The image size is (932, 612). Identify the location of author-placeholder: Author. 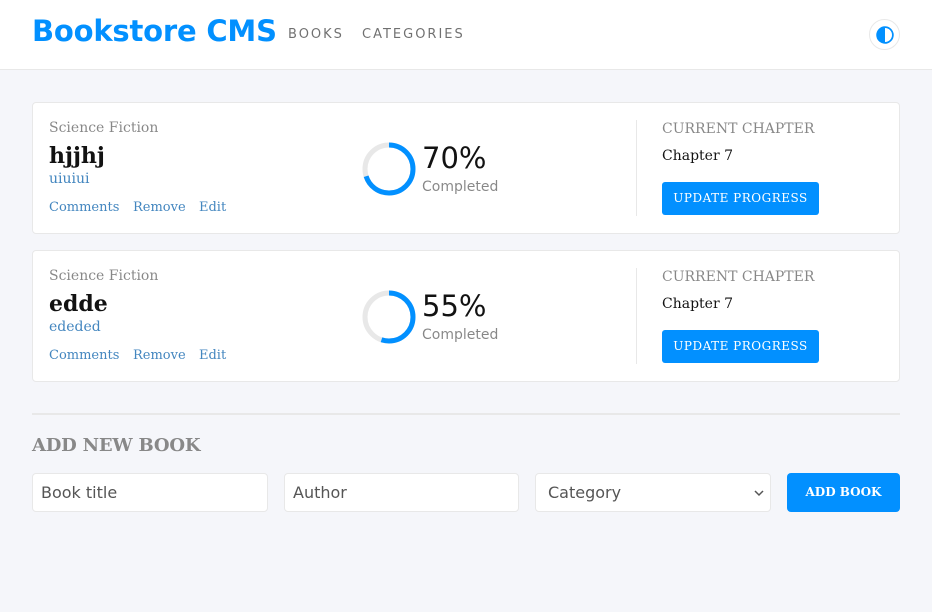
(320, 492).